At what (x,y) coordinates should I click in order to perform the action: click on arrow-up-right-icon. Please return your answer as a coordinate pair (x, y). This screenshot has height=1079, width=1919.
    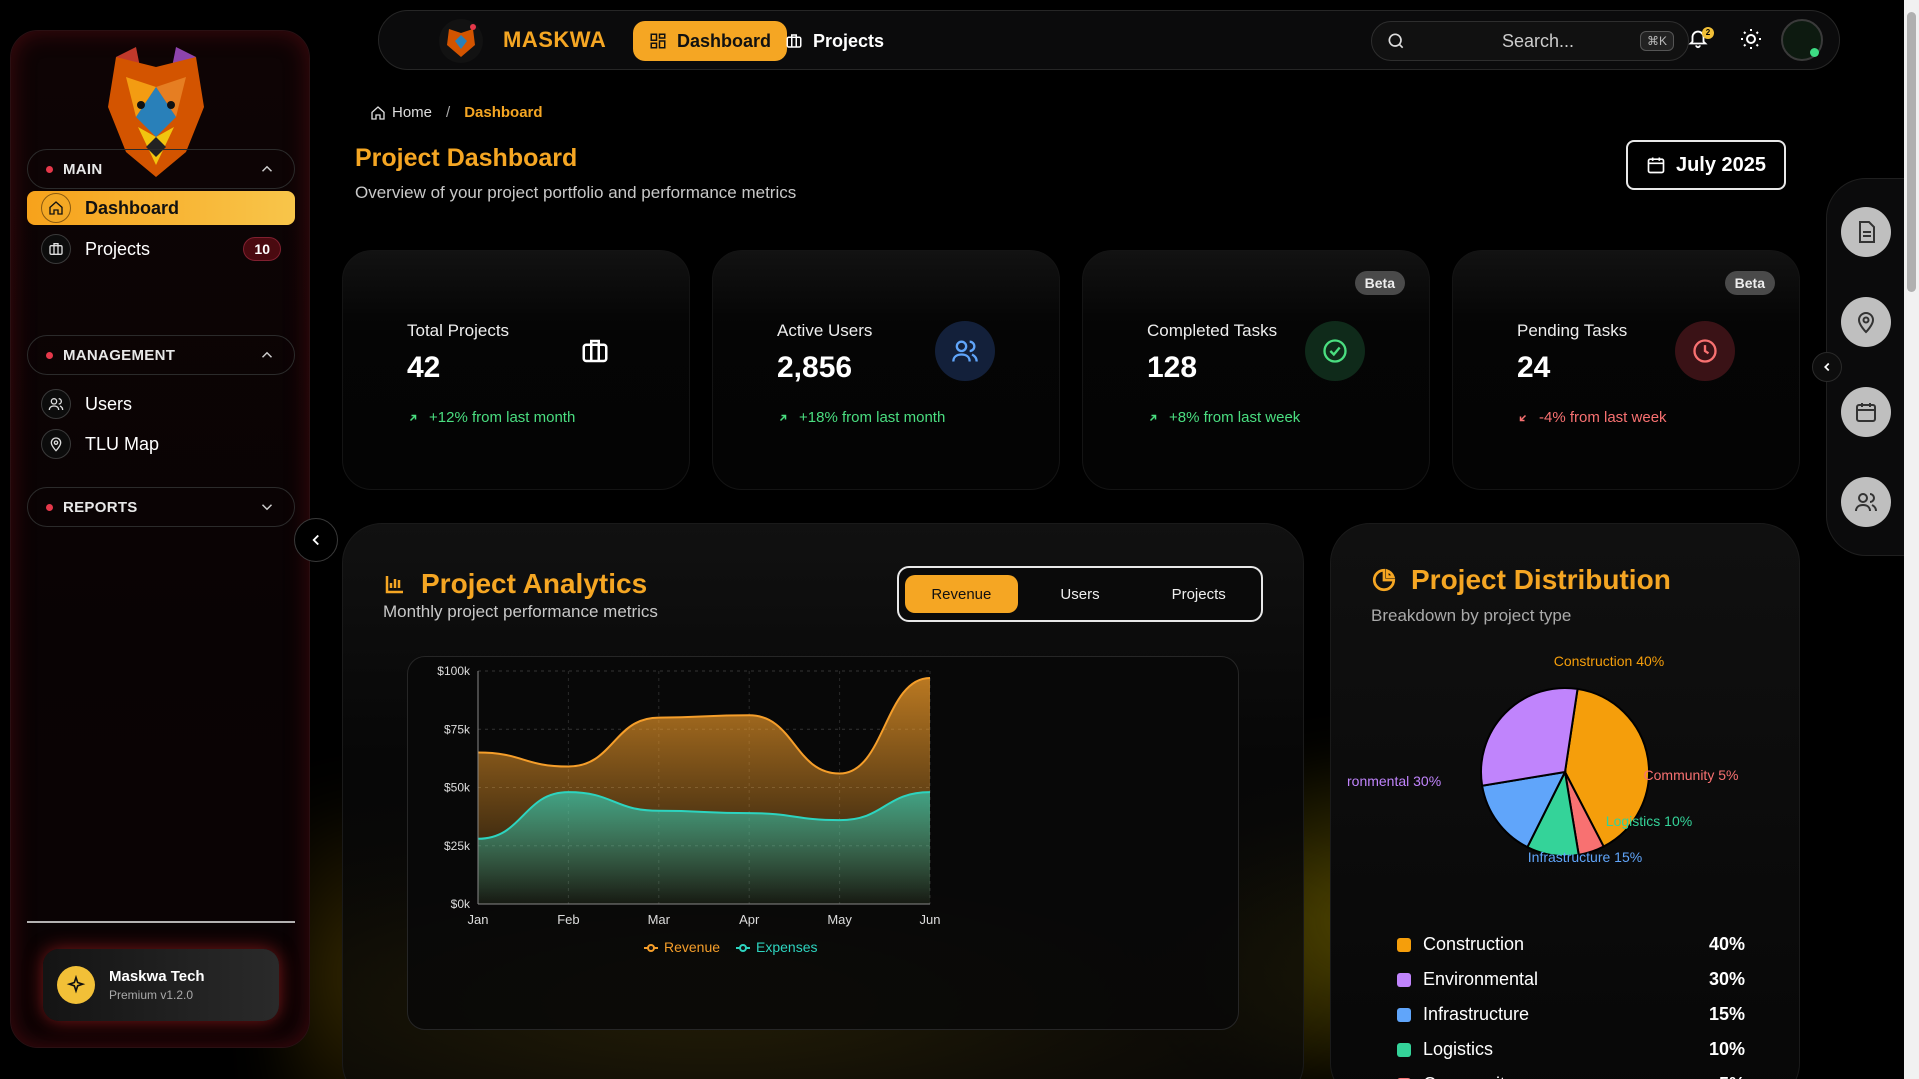
    Looking at the image, I should click on (1153, 417).